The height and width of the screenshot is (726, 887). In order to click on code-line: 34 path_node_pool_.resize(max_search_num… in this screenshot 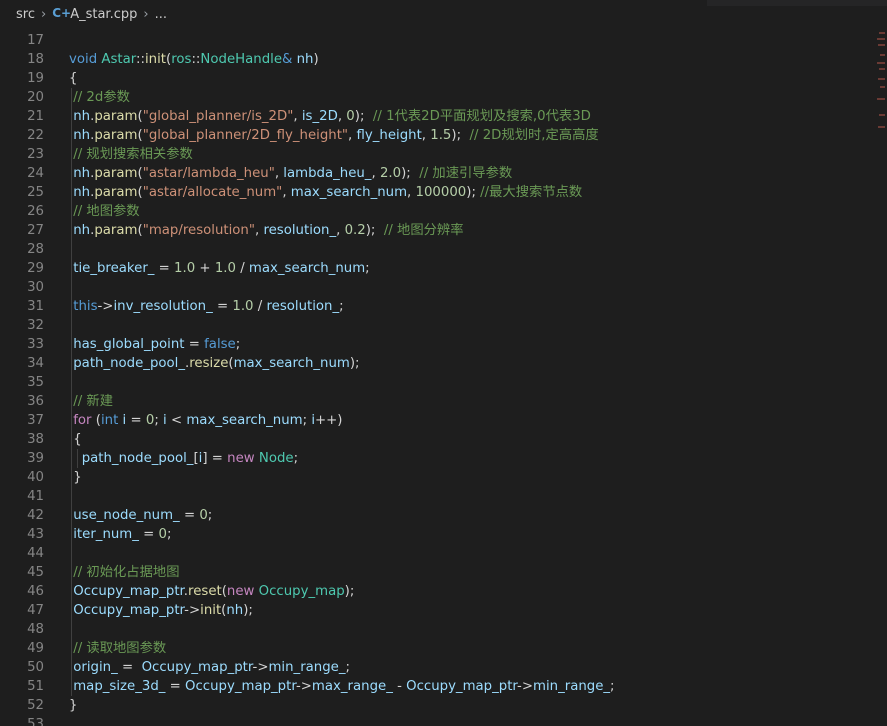, I will do `click(443, 363)`.